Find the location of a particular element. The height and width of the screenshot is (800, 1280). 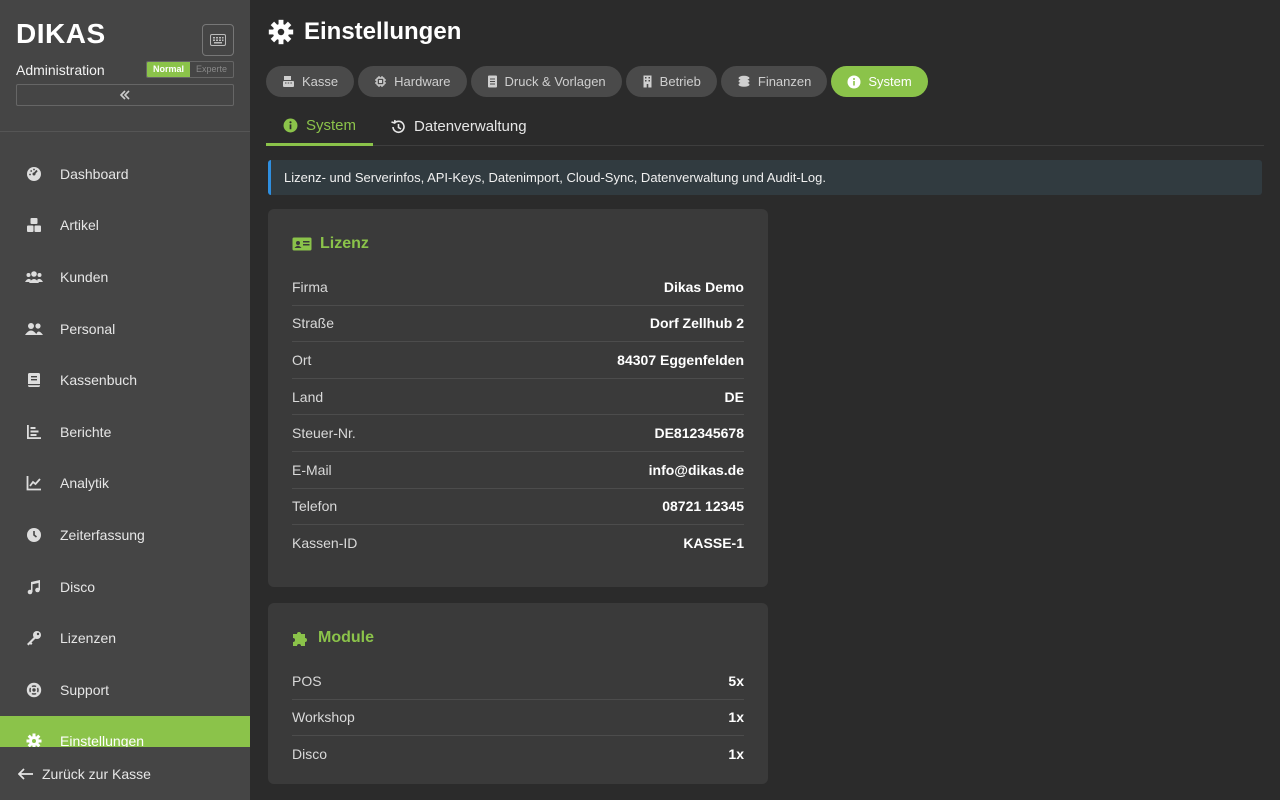

row-key: Workshop is located at coordinates (323, 717).